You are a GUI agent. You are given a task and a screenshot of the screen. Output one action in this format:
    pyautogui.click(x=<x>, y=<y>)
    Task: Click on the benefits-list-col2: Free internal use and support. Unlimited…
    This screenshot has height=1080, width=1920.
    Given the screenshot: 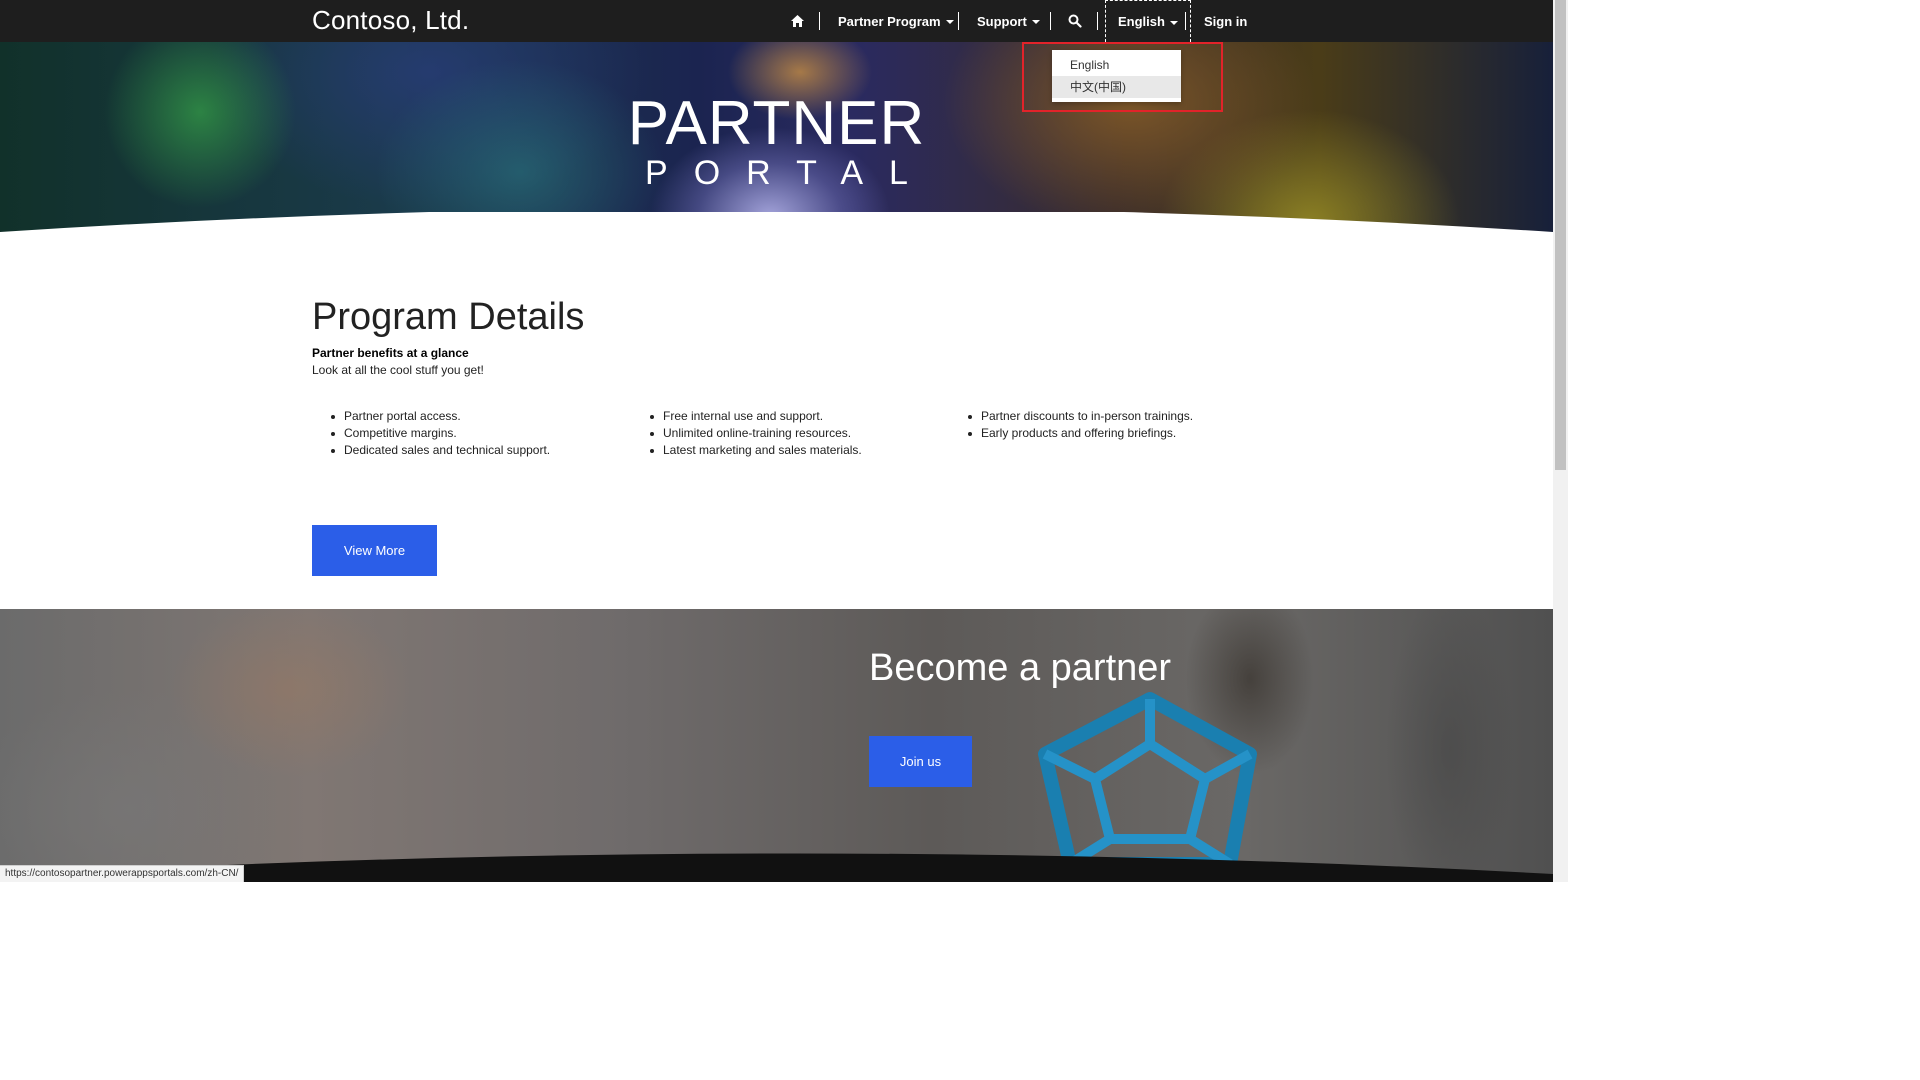 What is the action you would take?
    pyautogui.click(x=746, y=434)
    